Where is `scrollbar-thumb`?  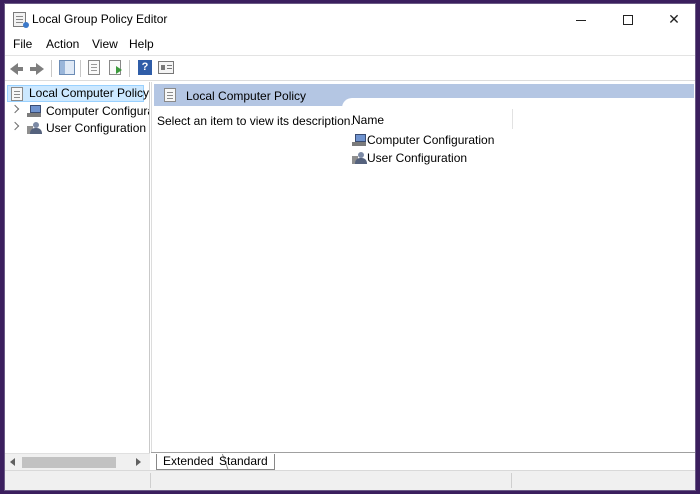
scrollbar-thumb is located at coordinates (69, 462).